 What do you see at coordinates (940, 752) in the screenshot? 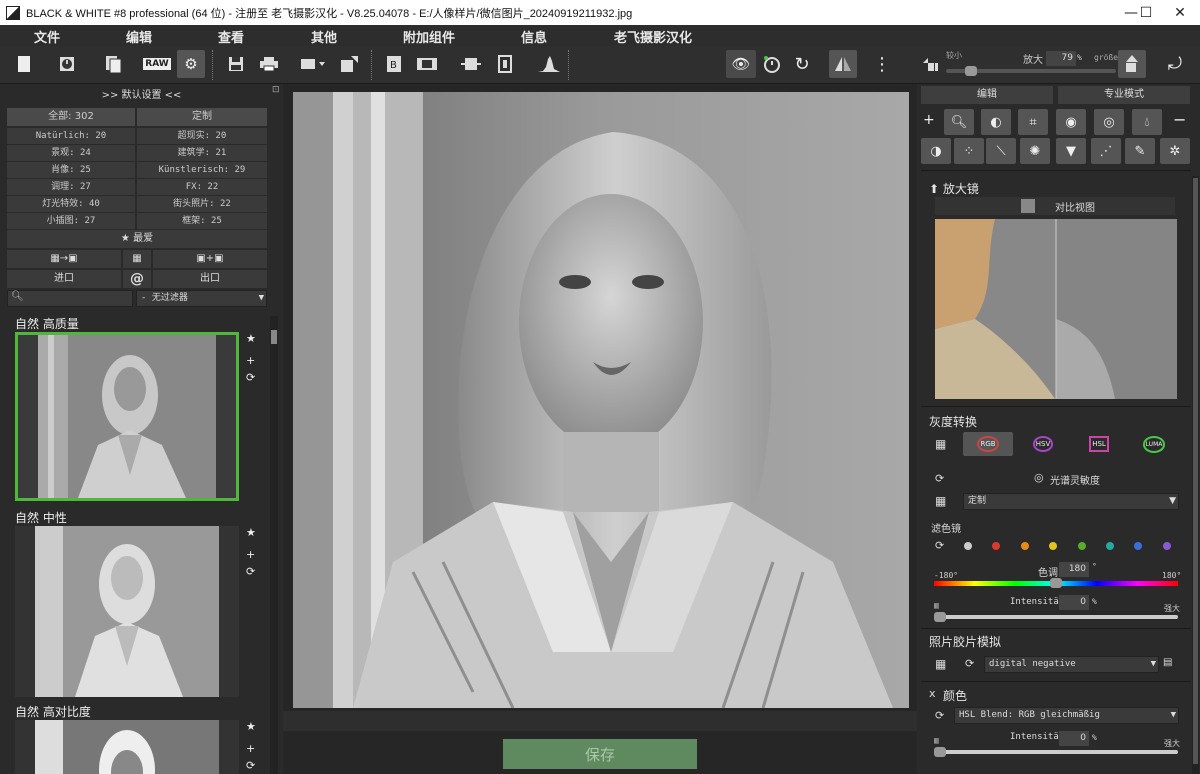
I see `intensity2-slider-knob` at bounding box center [940, 752].